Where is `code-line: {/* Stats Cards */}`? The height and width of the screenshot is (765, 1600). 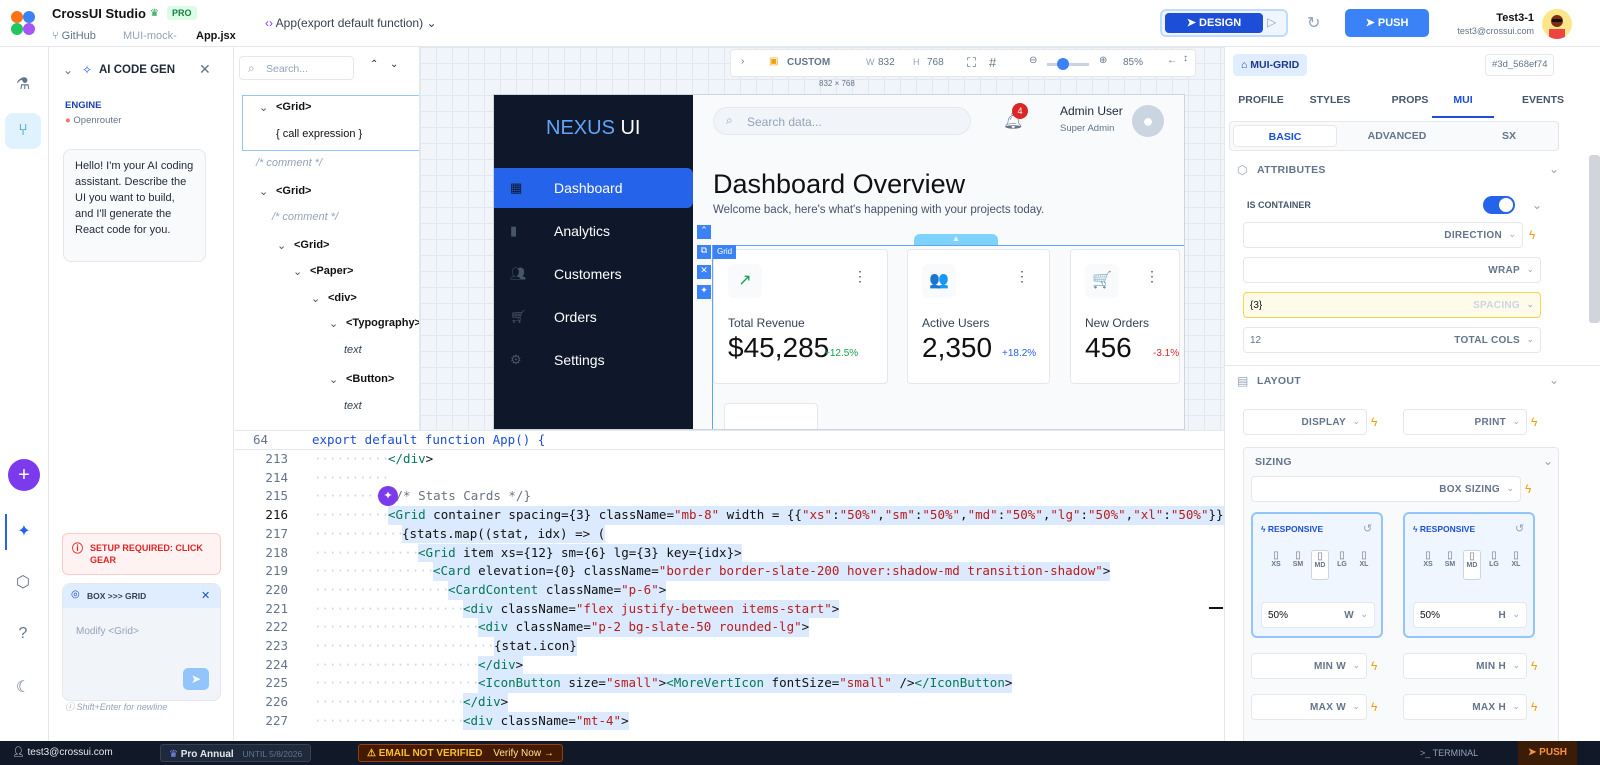
code-line: {/* Stats Cards */} is located at coordinates (459, 496).